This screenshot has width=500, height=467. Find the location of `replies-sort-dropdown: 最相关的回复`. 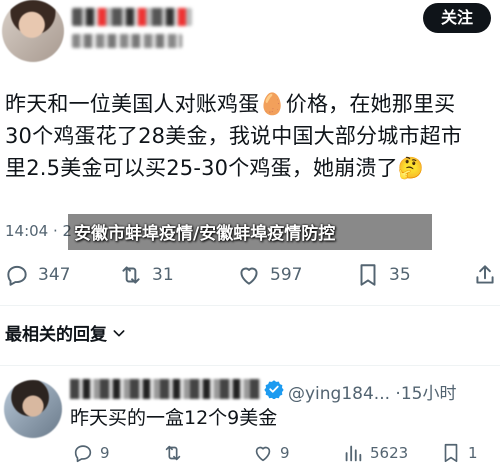

replies-sort-dropdown: 最相关的回复 is located at coordinates (66, 332).